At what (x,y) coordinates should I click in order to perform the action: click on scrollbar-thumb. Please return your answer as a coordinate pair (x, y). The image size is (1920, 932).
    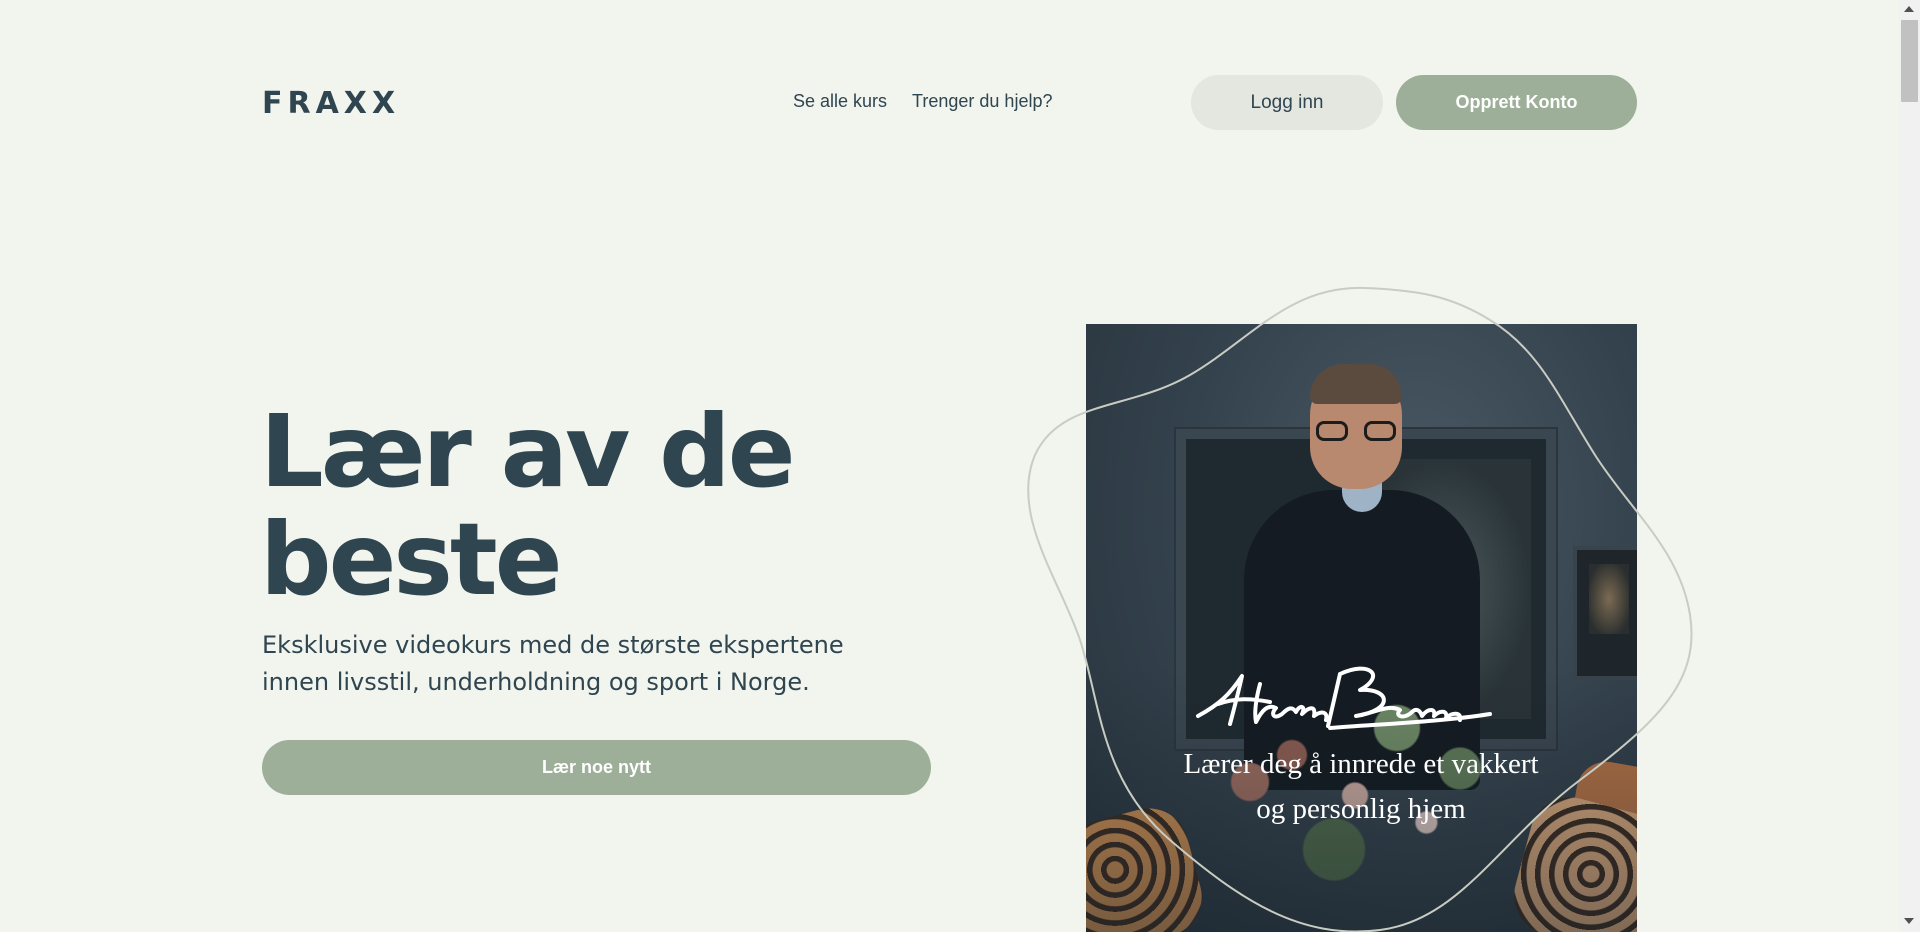
    Looking at the image, I should click on (1909, 61).